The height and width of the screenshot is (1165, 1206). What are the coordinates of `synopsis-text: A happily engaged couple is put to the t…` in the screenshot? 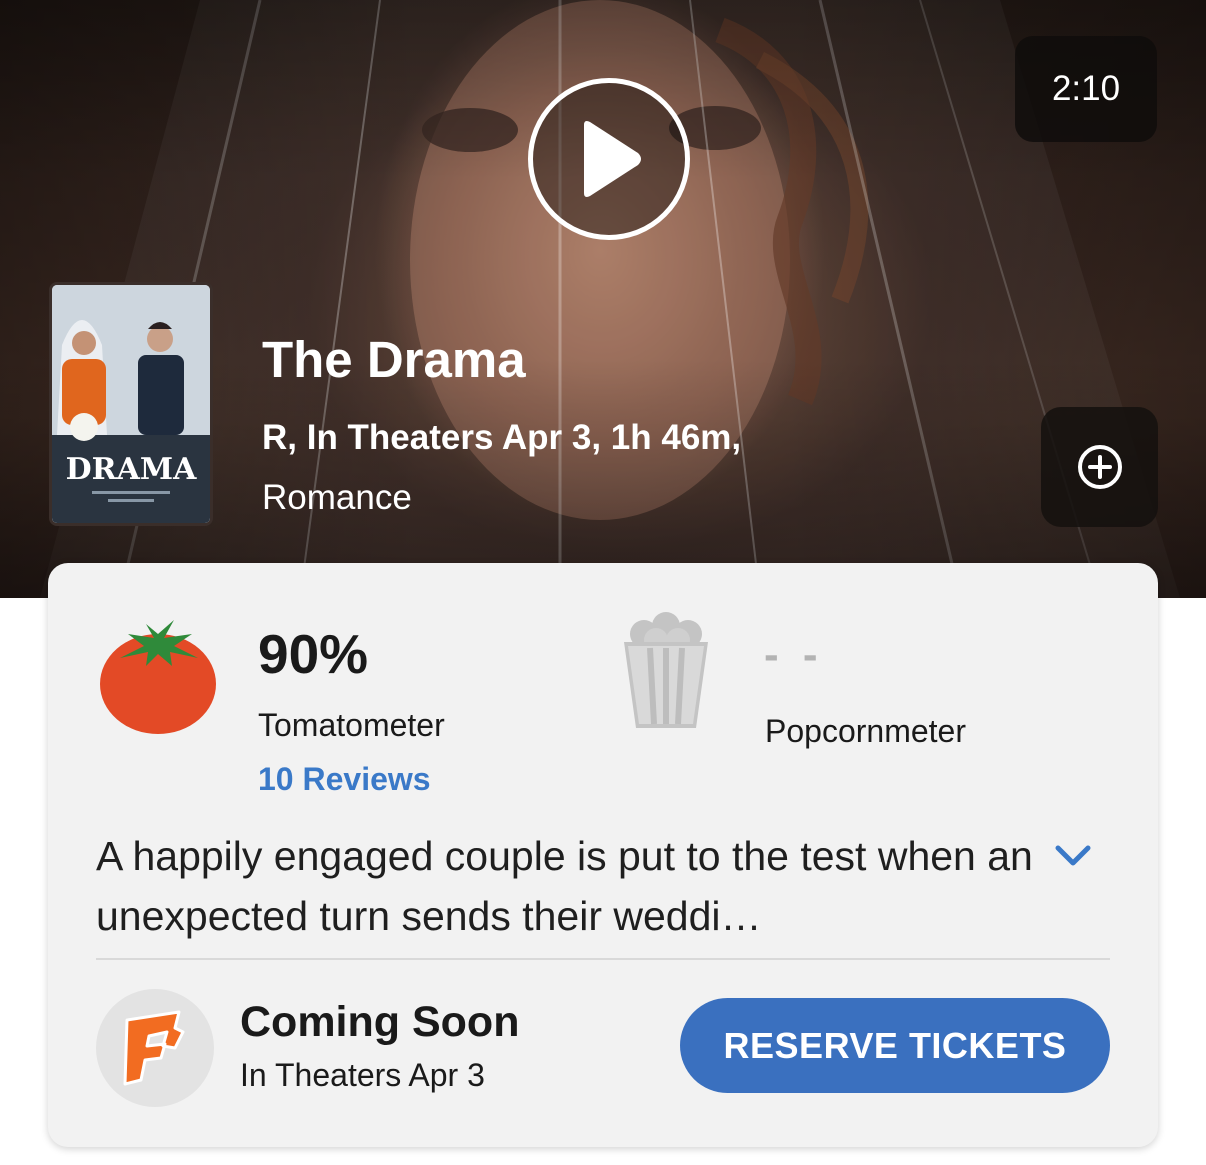 It's located at (566, 886).